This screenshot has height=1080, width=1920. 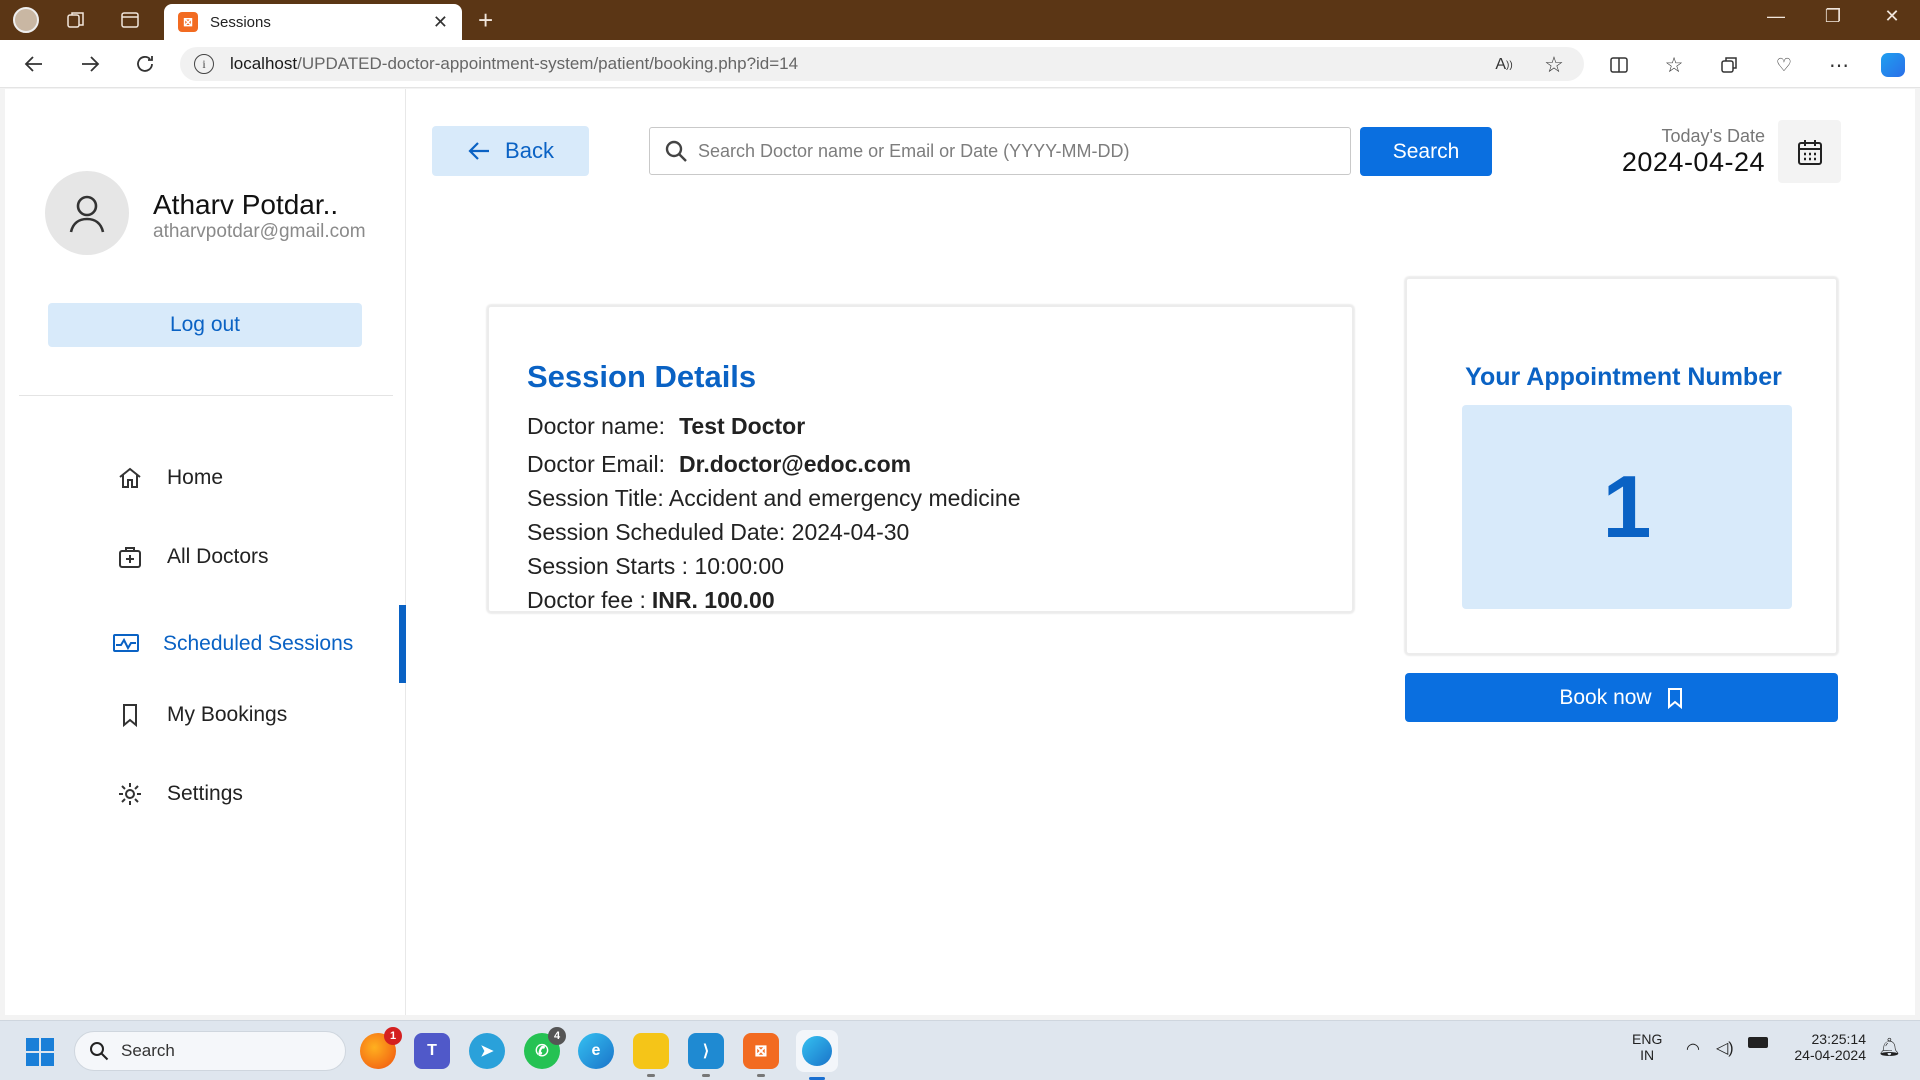 I want to click on notification-badge: 1, so click(x=393, y=1036).